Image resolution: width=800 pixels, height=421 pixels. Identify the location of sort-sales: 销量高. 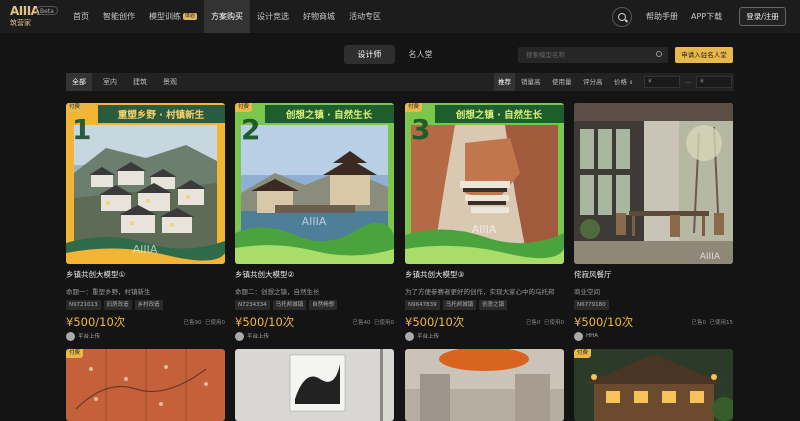
(531, 82).